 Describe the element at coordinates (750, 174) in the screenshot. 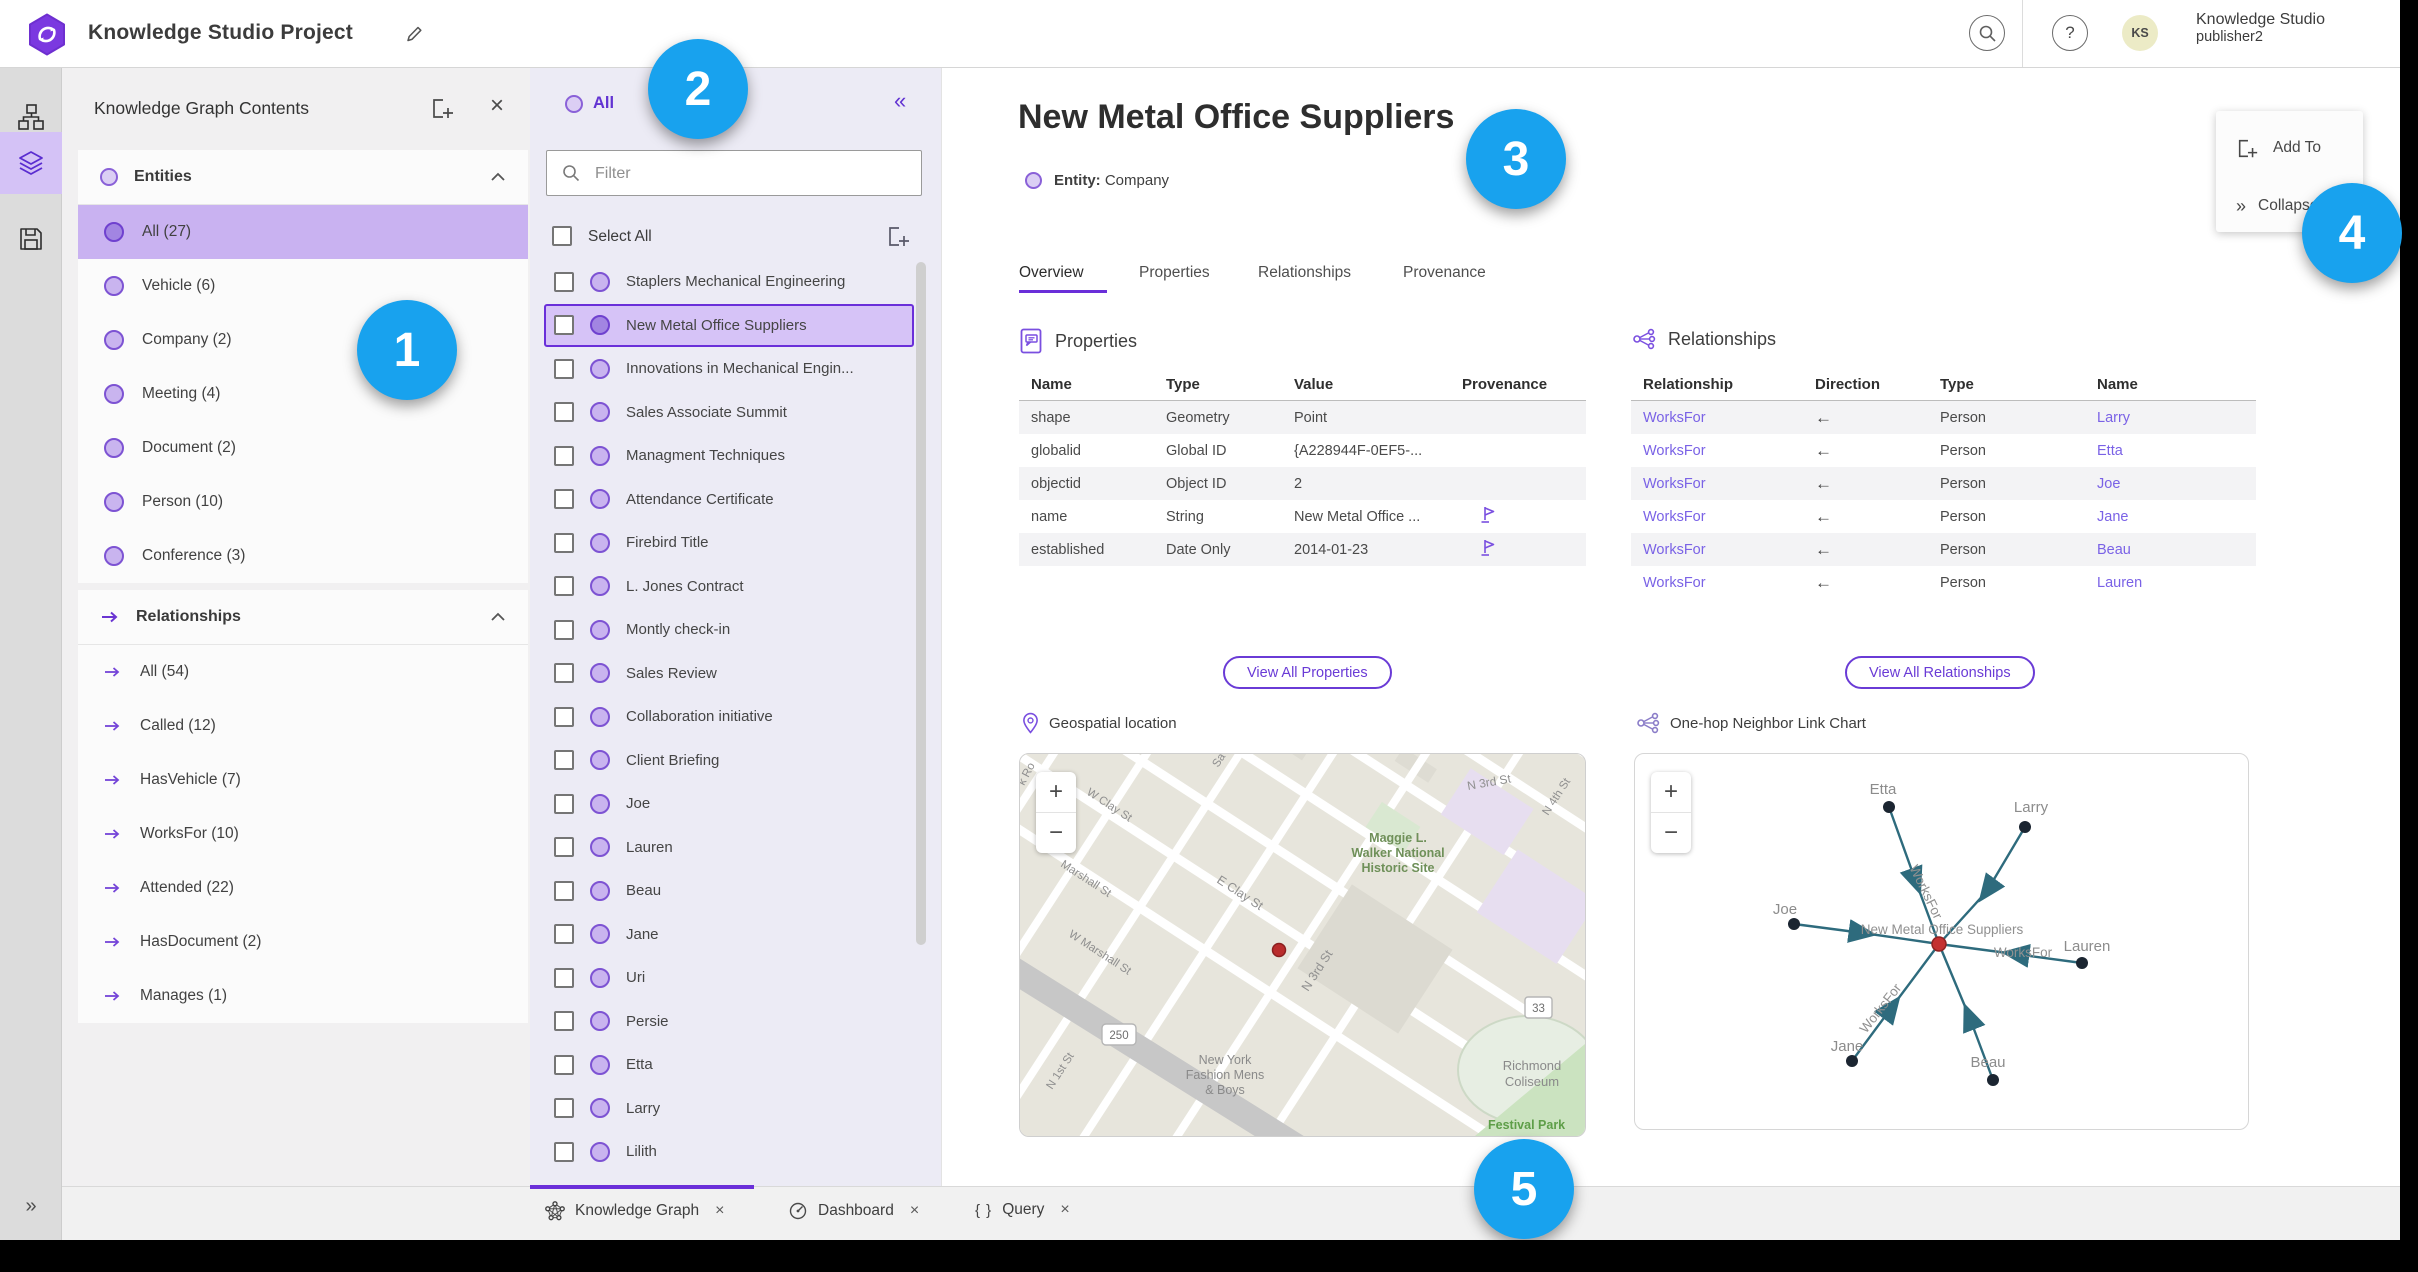

I see `filter-input` at that location.